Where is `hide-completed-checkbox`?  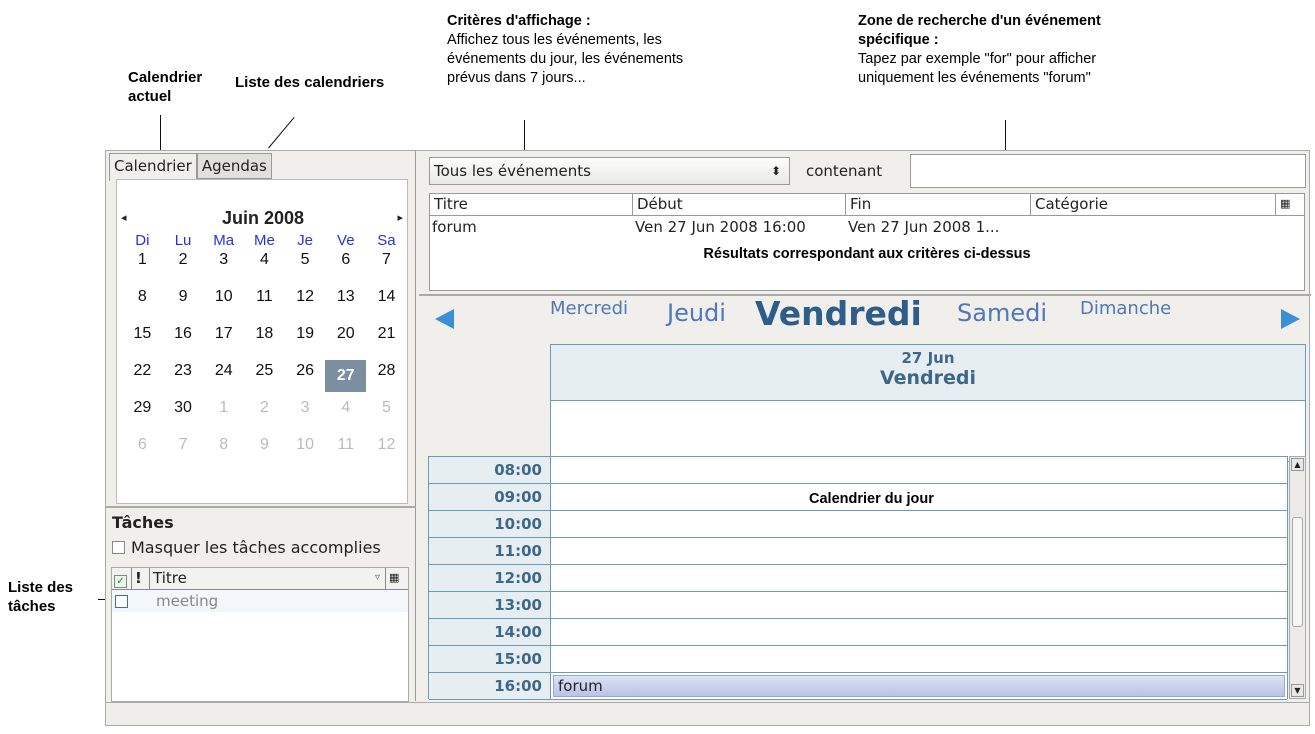 hide-completed-checkbox is located at coordinates (118, 547).